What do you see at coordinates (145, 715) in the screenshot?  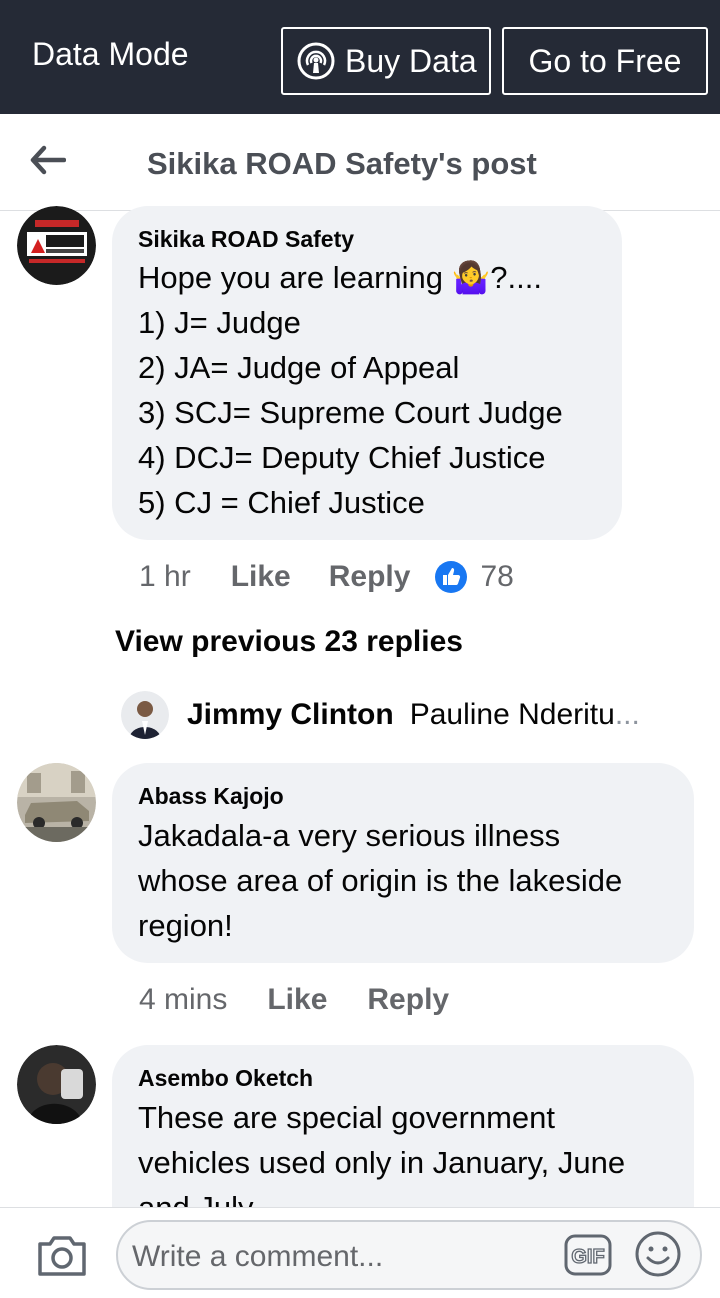 I see `avatar-jimmy` at bounding box center [145, 715].